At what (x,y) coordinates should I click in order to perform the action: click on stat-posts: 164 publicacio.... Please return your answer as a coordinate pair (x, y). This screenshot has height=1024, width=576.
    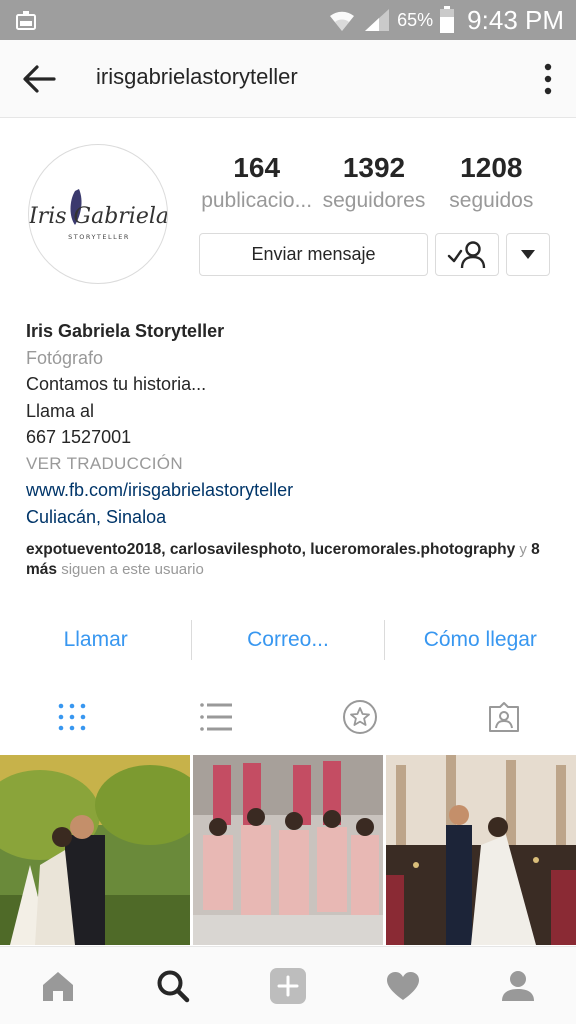
    Looking at the image, I should click on (256, 183).